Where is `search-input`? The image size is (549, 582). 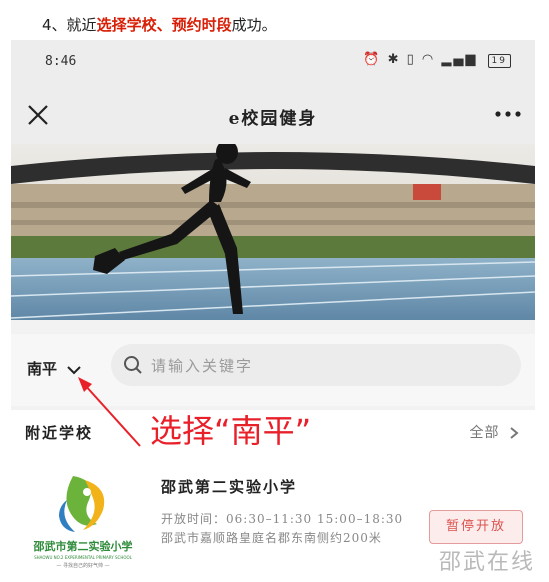 search-input is located at coordinates (331, 366).